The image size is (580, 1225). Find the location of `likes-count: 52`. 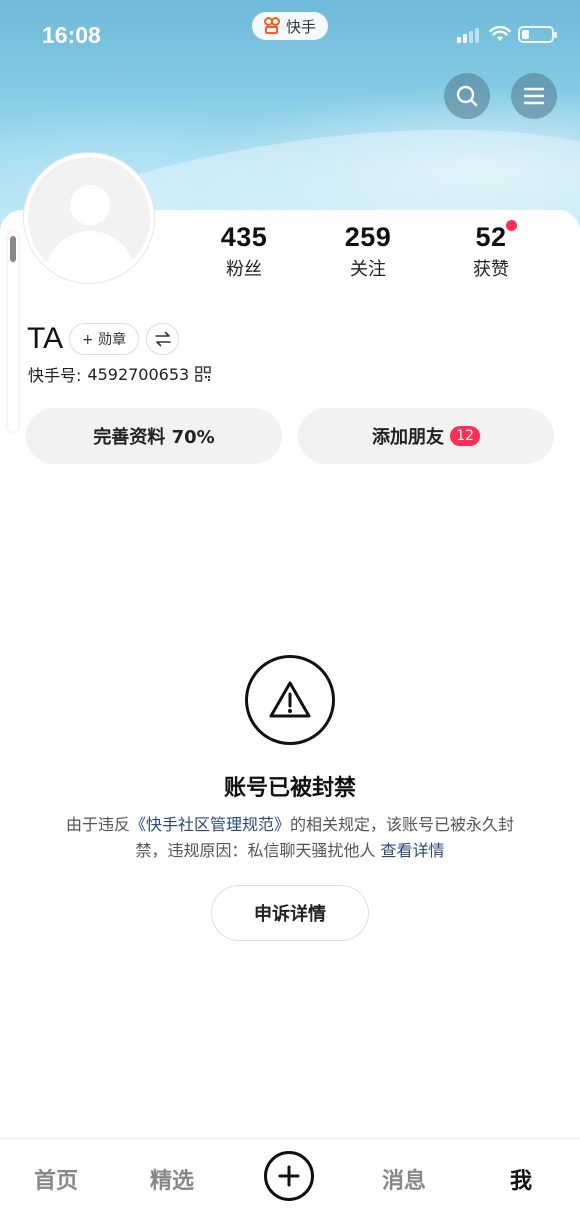

likes-count: 52 is located at coordinates (491, 237).